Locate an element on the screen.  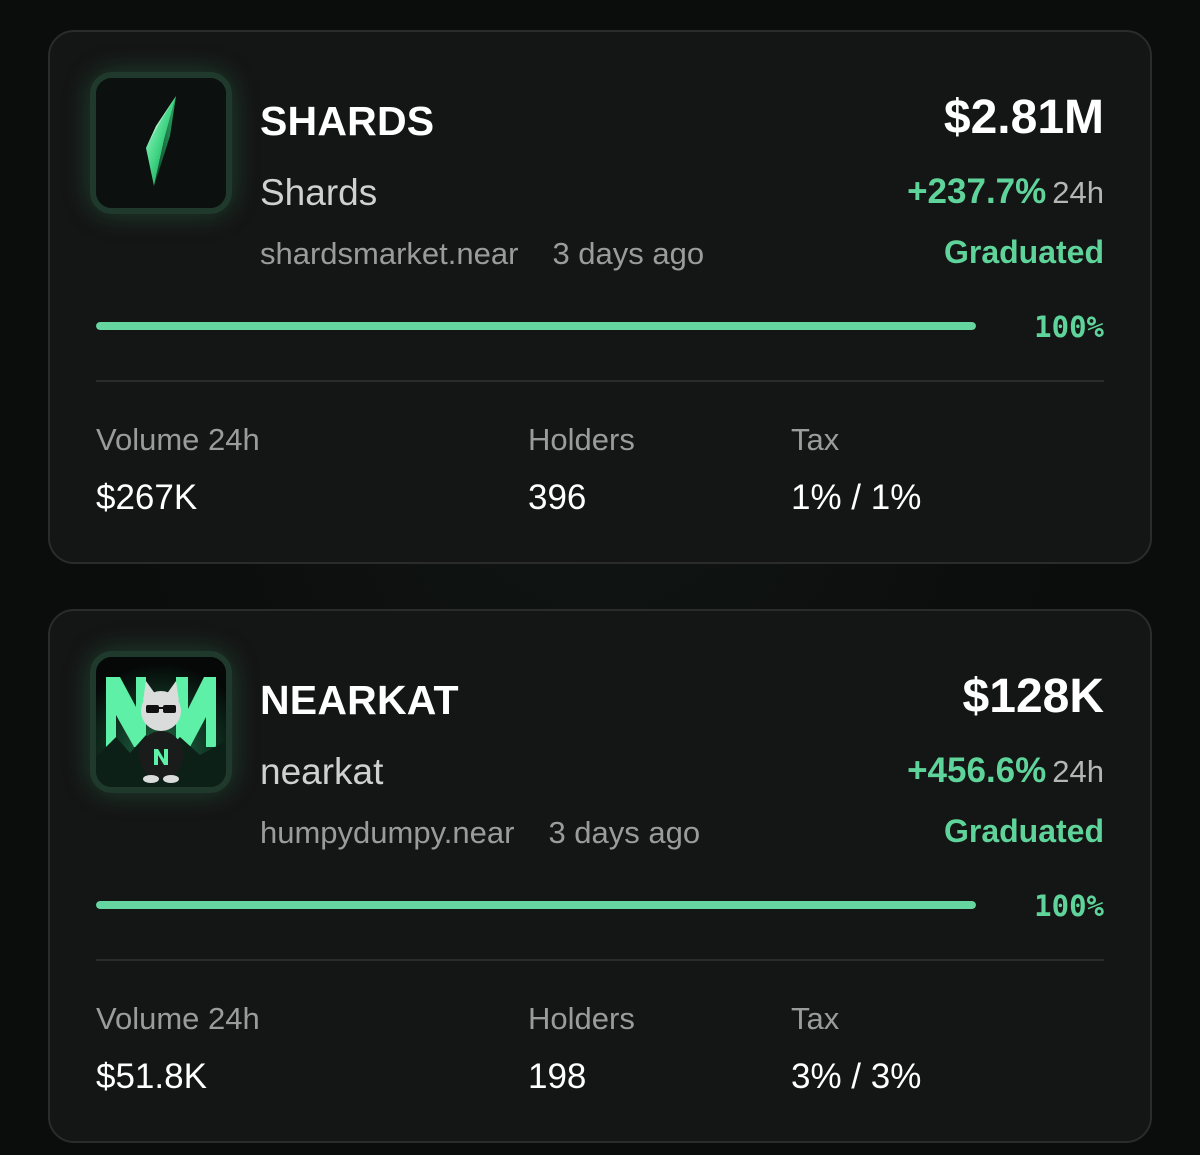
stat-holders: Holders 198 is located at coordinates (581, 1049).